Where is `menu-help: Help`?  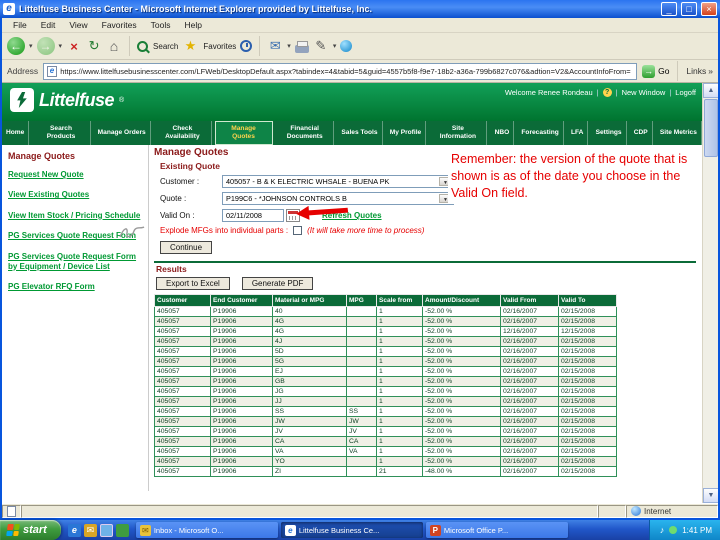 menu-help: Help is located at coordinates (192, 25).